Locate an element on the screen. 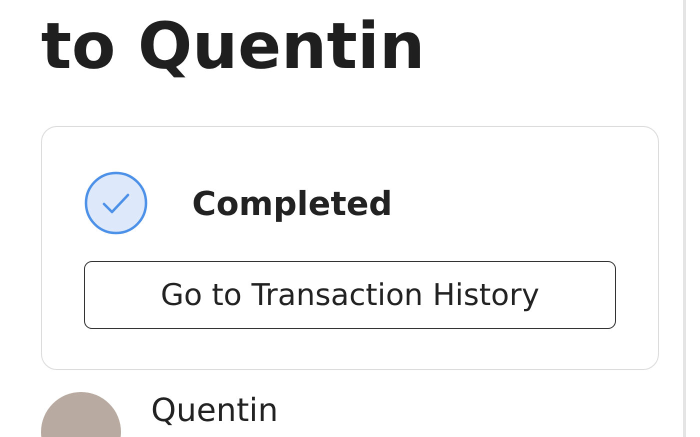 The width and height of the screenshot is (700, 437). recipient-name: Quentin is located at coordinates (214, 410).